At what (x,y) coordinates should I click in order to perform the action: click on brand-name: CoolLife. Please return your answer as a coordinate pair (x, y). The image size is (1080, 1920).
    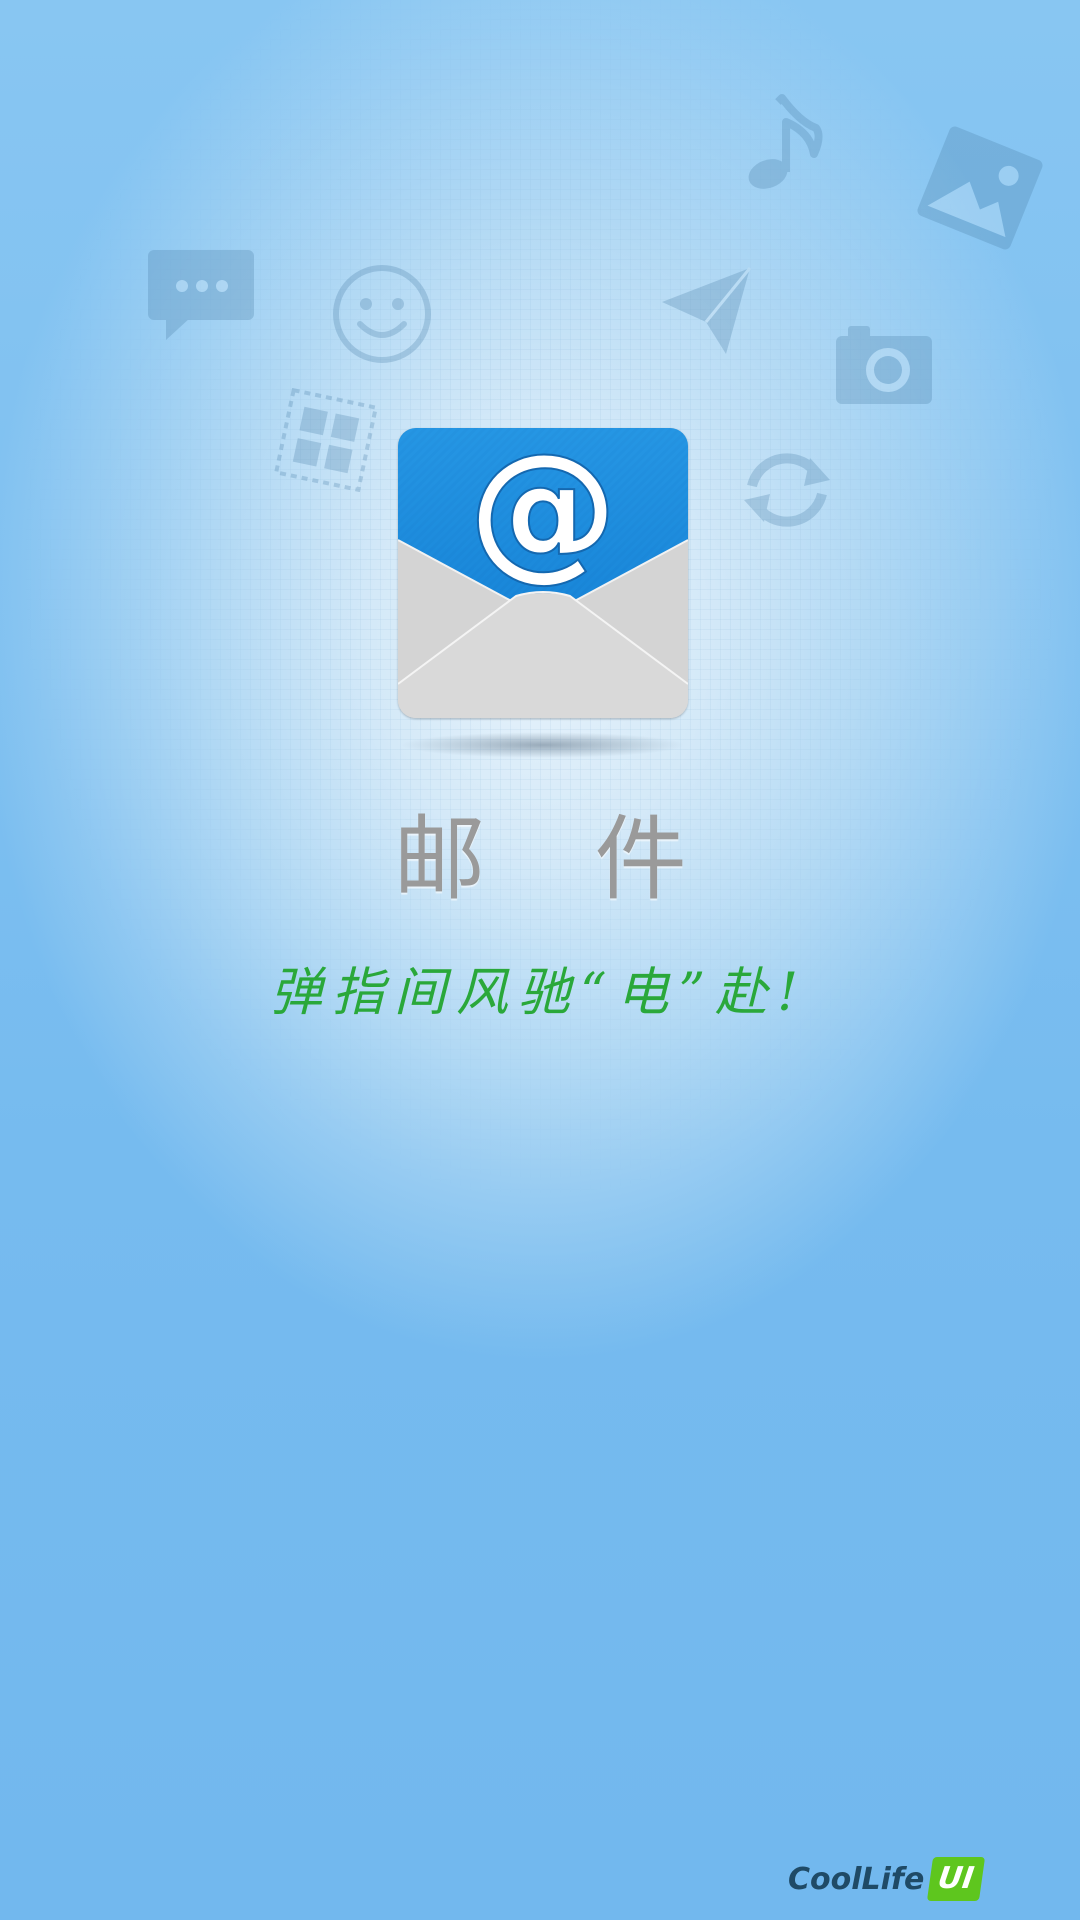
    Looking at the image, I should click on (856, 1879).